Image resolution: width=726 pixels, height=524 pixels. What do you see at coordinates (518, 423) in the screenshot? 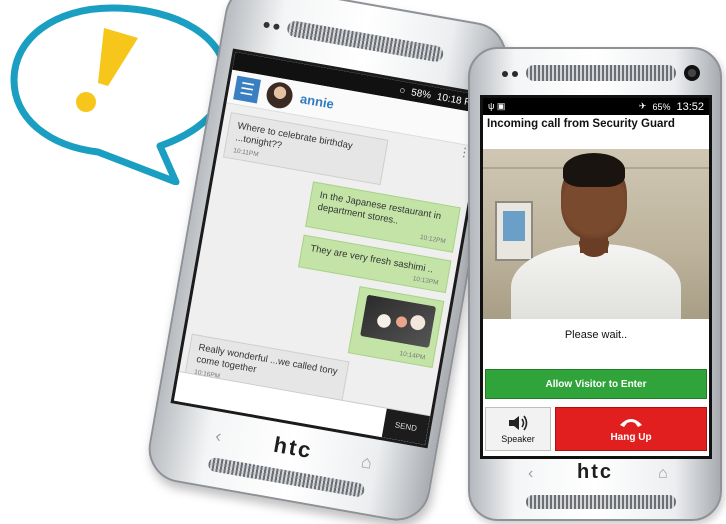
I see `speaker-icon` at bounding box center [518, 423].